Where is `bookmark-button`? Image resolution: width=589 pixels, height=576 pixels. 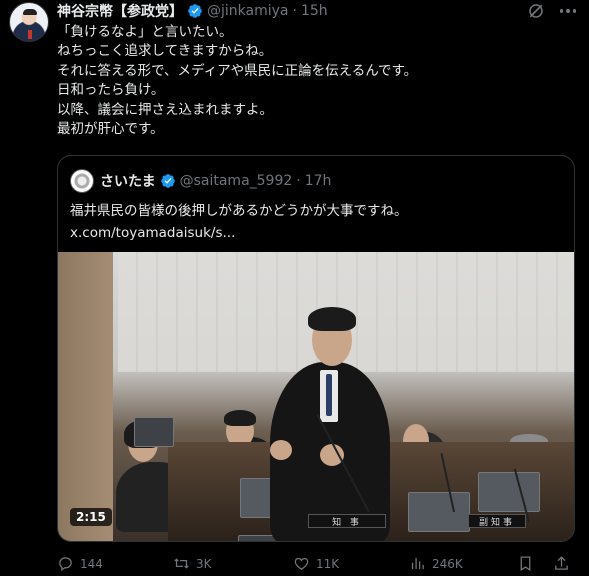 bookmark-button is located at coordinates (525, 563).